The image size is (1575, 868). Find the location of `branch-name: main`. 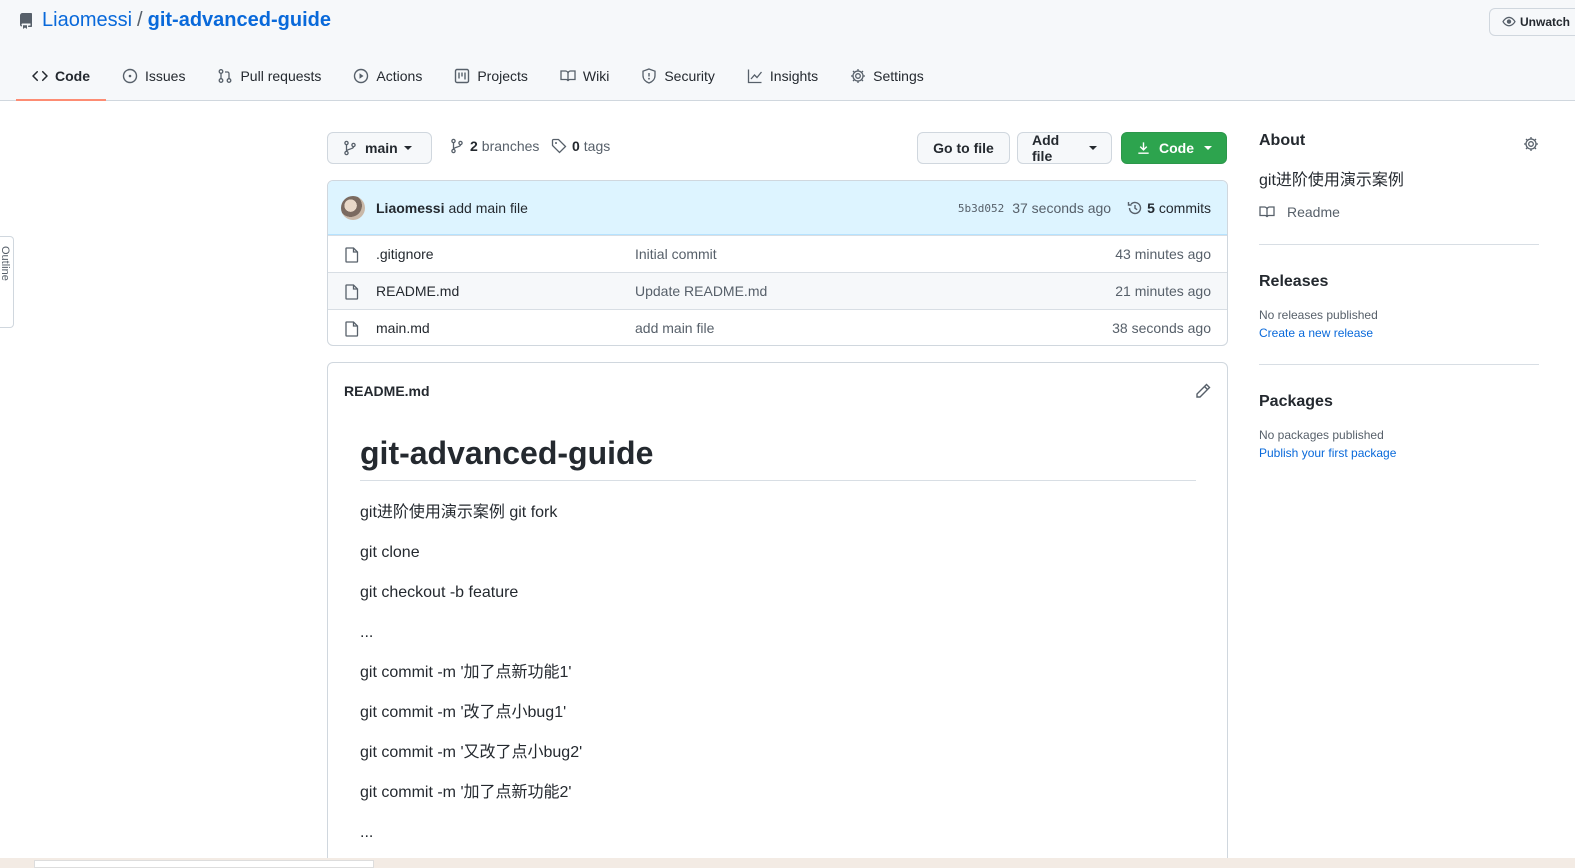

branch-name: main is located at coordinates (381, 148).